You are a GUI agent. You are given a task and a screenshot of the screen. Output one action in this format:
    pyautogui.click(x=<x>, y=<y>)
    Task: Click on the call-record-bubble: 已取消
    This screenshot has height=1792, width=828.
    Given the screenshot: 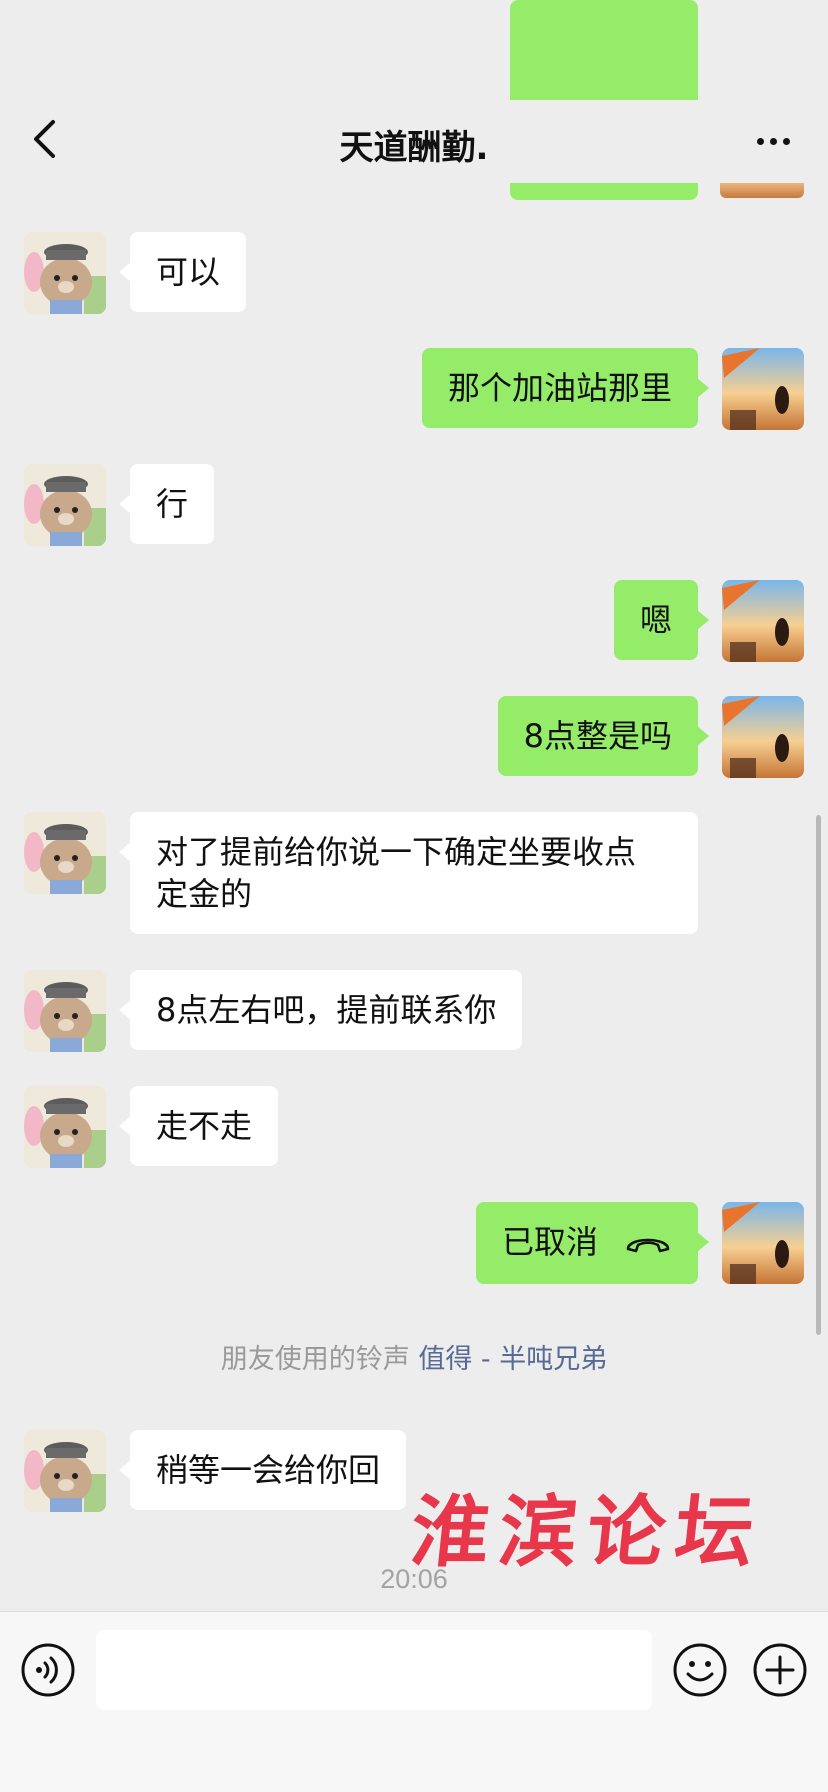 What is the action you would take?
    pyautogui.click(x=592, y=1243)
    